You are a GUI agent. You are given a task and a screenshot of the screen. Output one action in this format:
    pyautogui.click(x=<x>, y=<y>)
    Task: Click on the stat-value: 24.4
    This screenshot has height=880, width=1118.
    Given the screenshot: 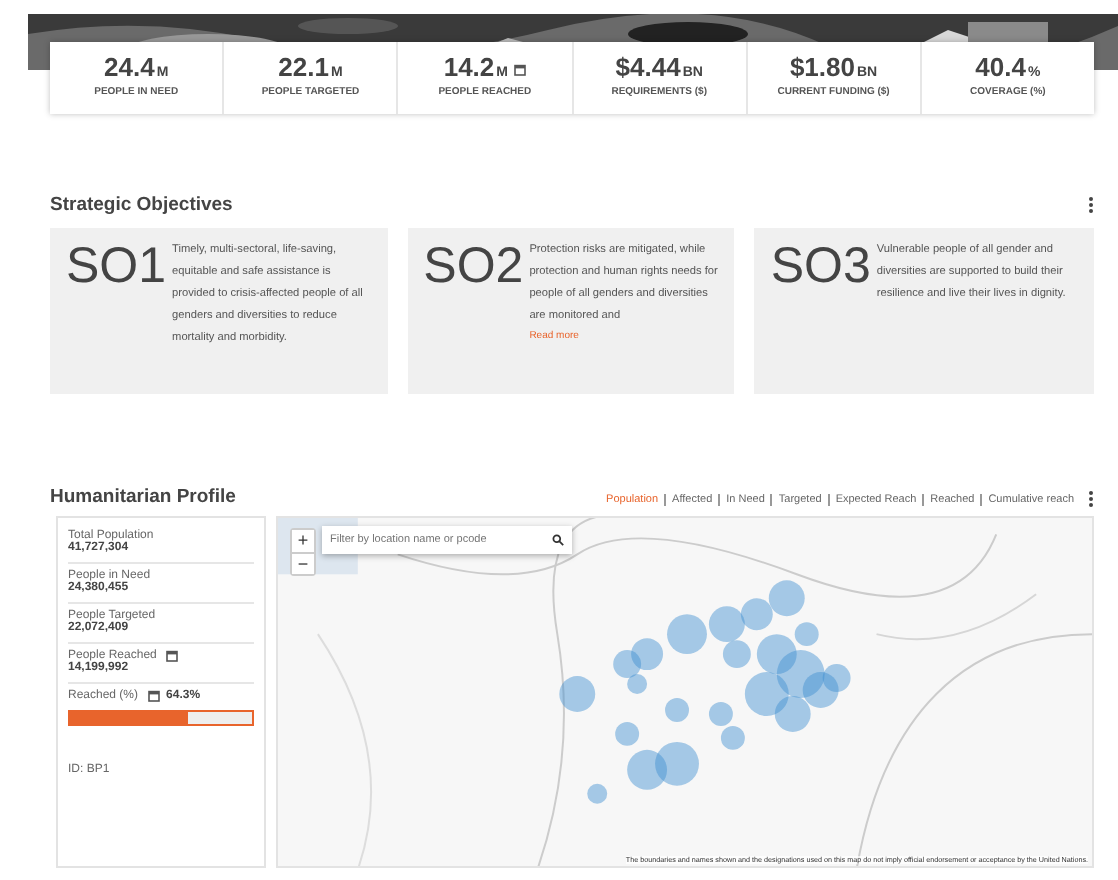 What is the action you would take?
    pyautogui.click(x=129, y=67)
    